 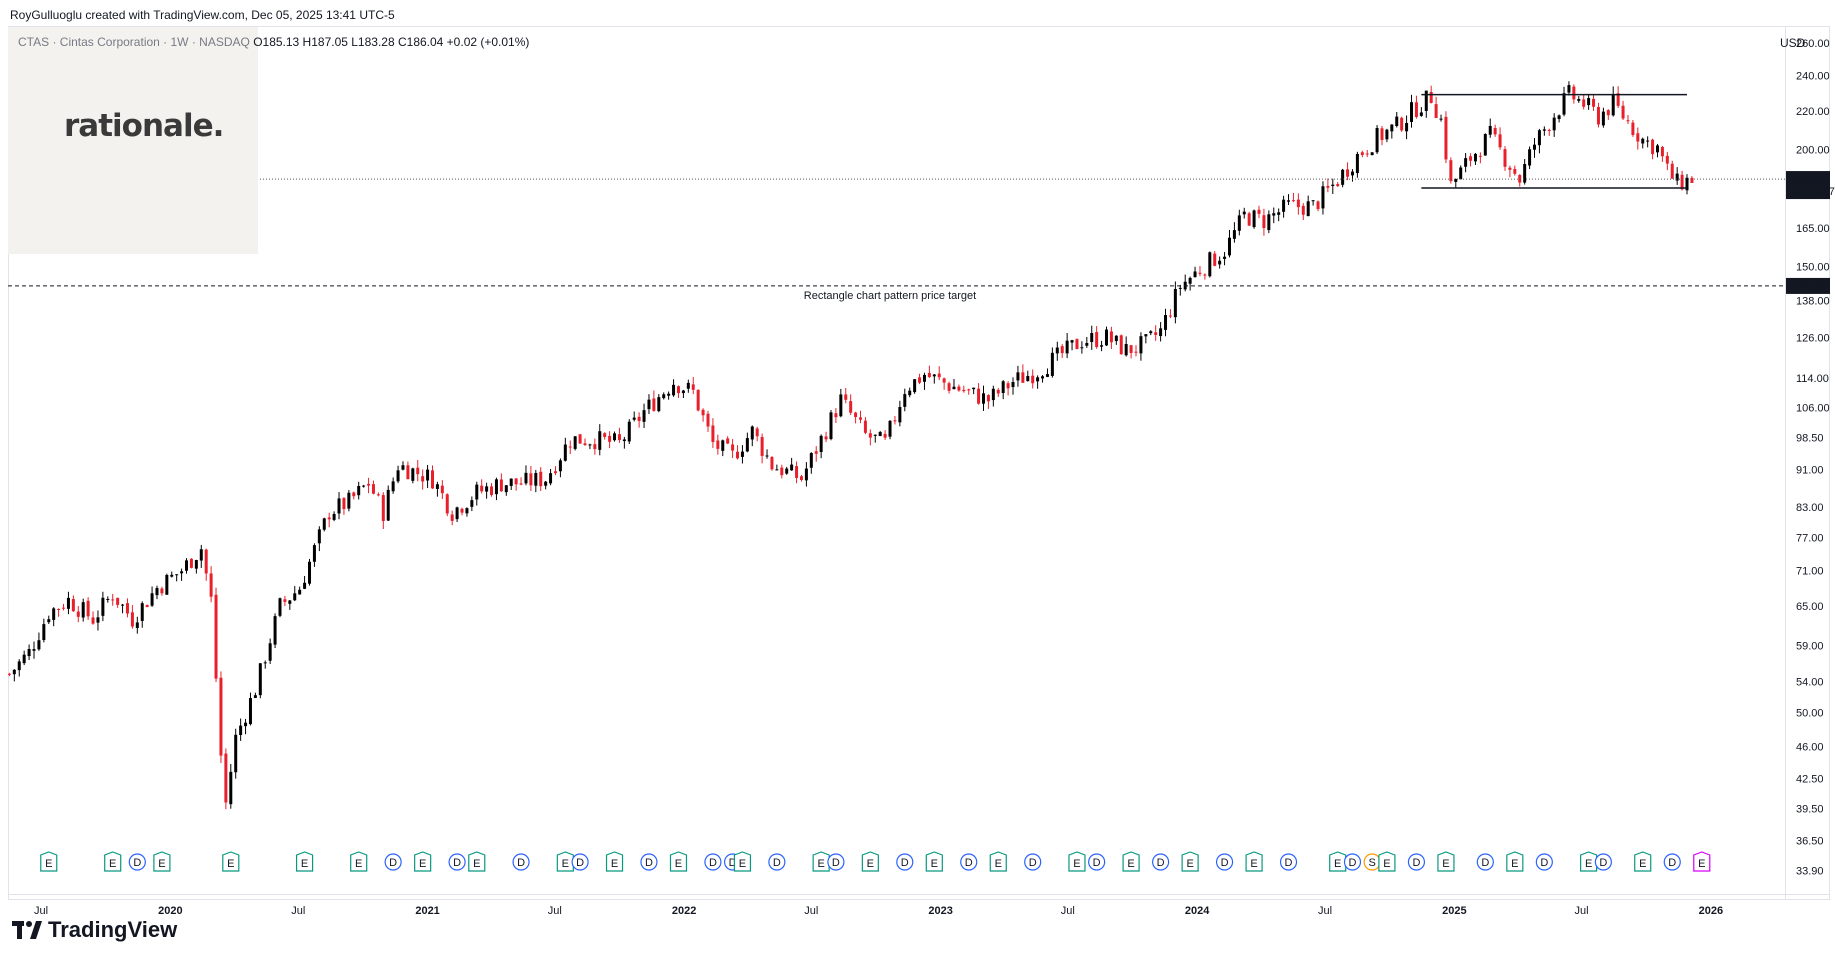 I want to click on y-tick-label: 59.00, so click(x=1810, y=647).